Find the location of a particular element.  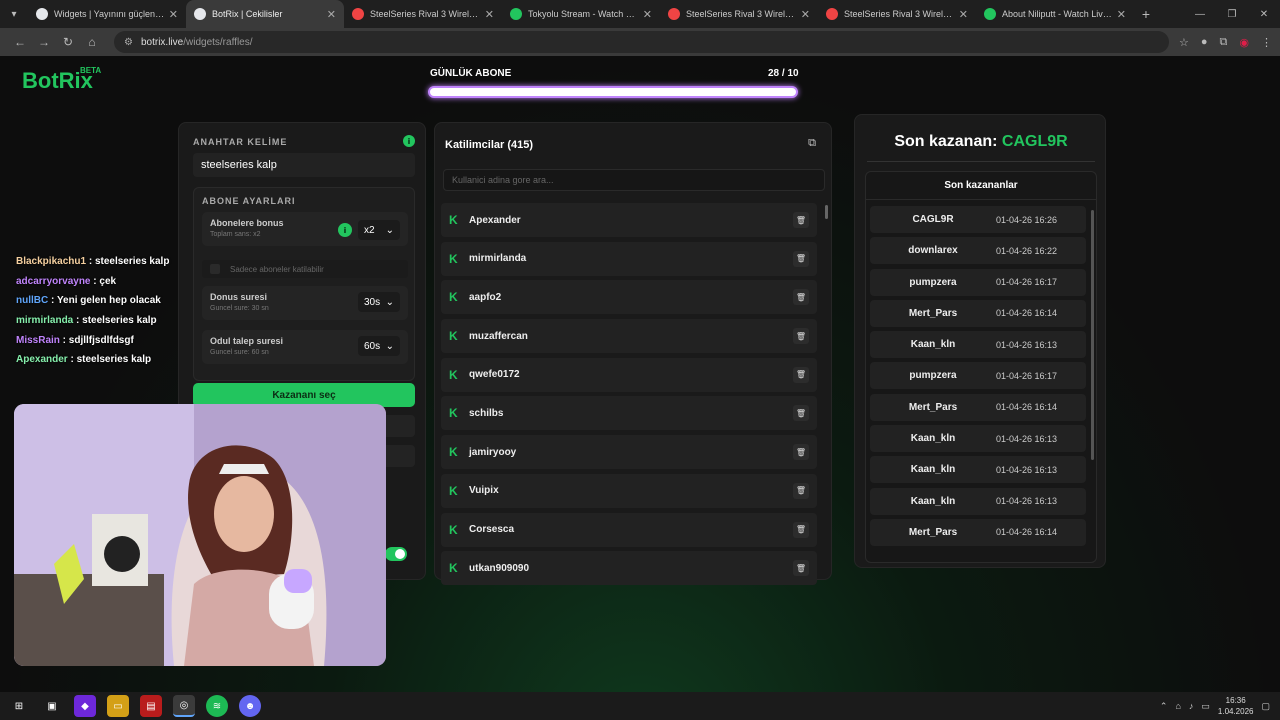

file-explorer-icon: ▭ is located at coordinates (118, 706).